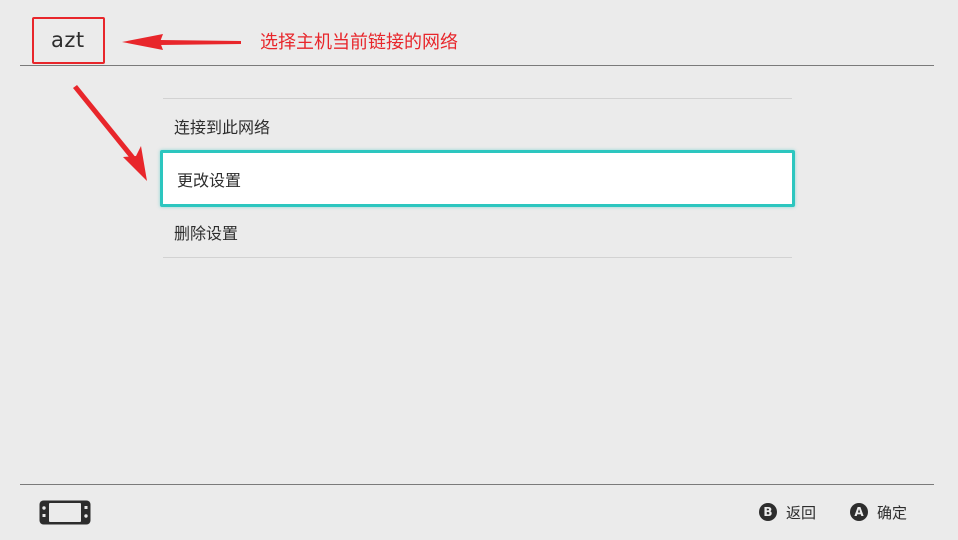 The image size is (958, 540). What do you see at coordinates (477, 484) in the screenshot?
I see `footer-divider` at bounding box center [477, 484].